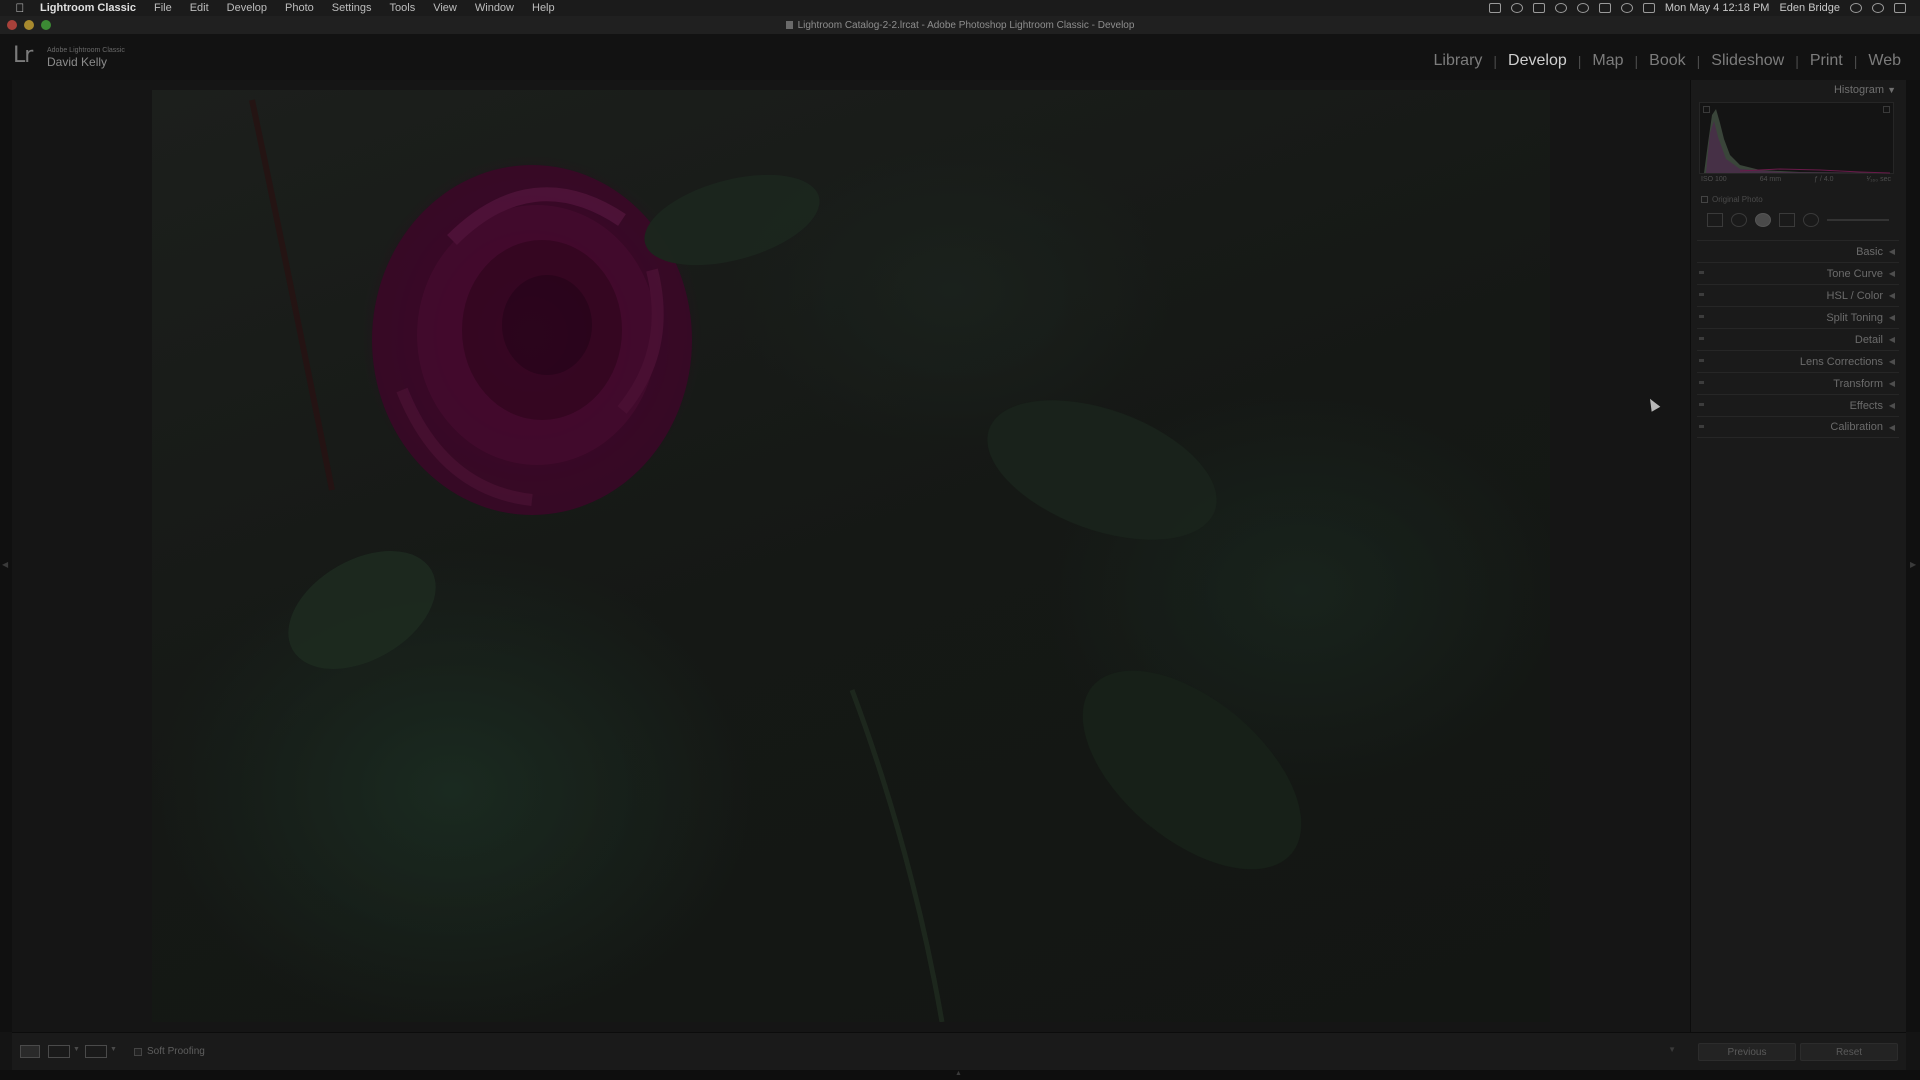 This screenshot has width=1920, height=1080. I want to click on panel-transform: Transform ◀, so click(1798, 383).